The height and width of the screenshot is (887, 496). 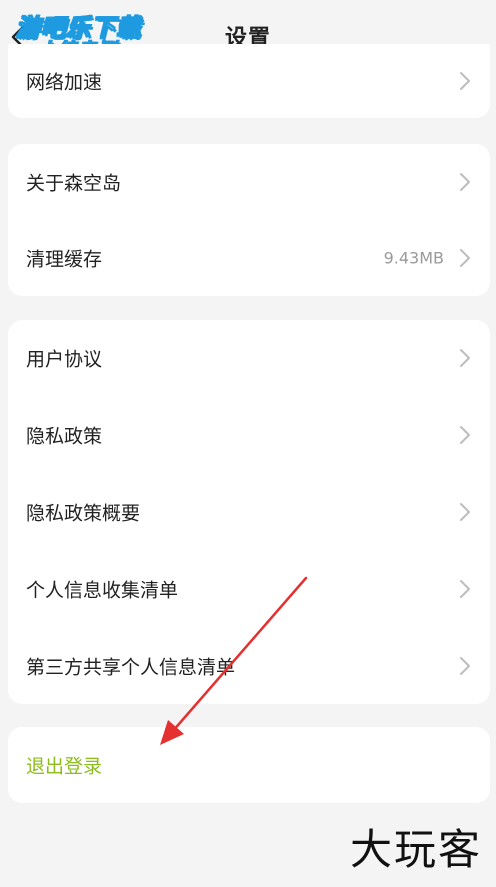 What do you see at coordinates (413, 258) in the screenshot?
I see `cache-size-value: 9.43MB` at bounding box center [413, 258].